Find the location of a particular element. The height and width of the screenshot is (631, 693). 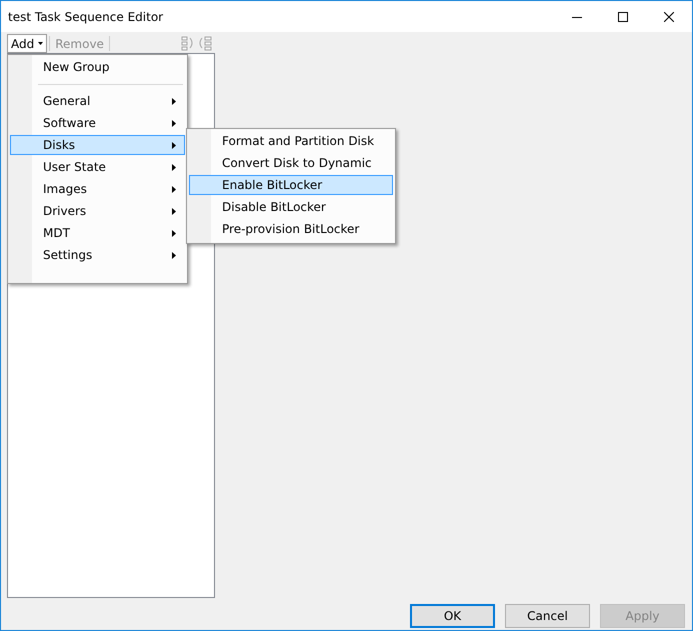

dialog-button: Cancel is located at coordinates (547, 616).